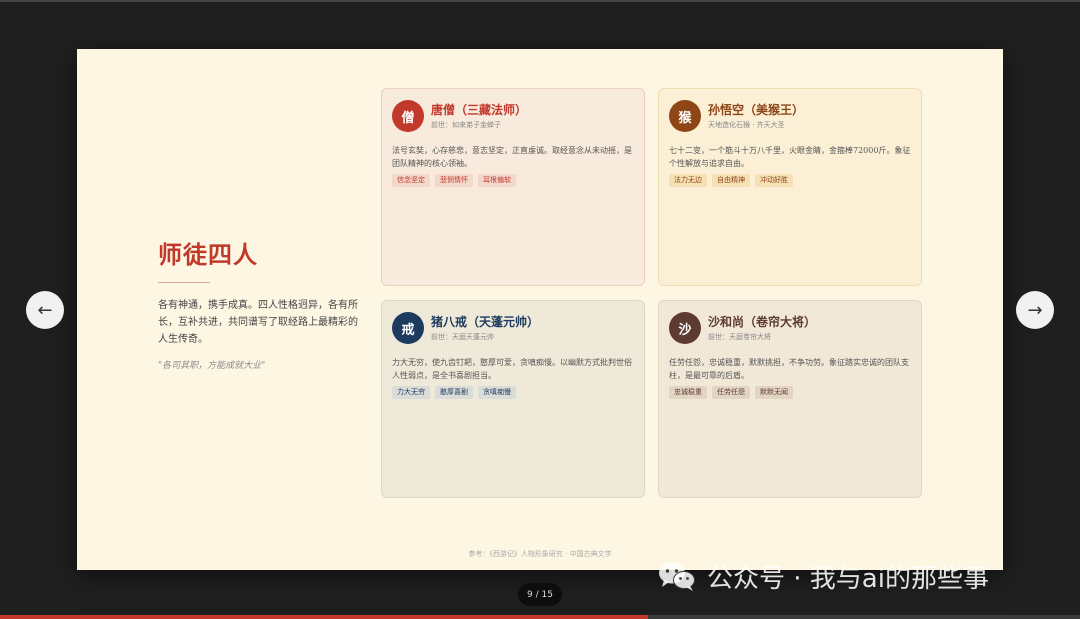  I want to click on avatar: 戒, so click(408, 328).